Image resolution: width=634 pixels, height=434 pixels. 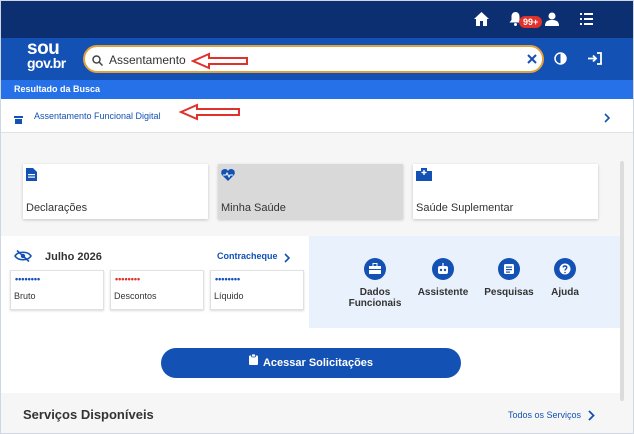 I want to click on menu-list-icon, so click(x=586, y=21).